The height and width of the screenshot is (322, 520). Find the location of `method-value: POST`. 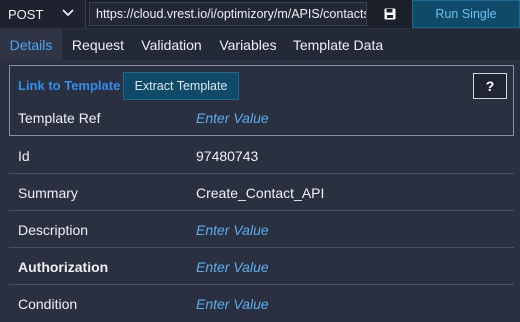

method-value: POST is located at coordinates (26, 14).